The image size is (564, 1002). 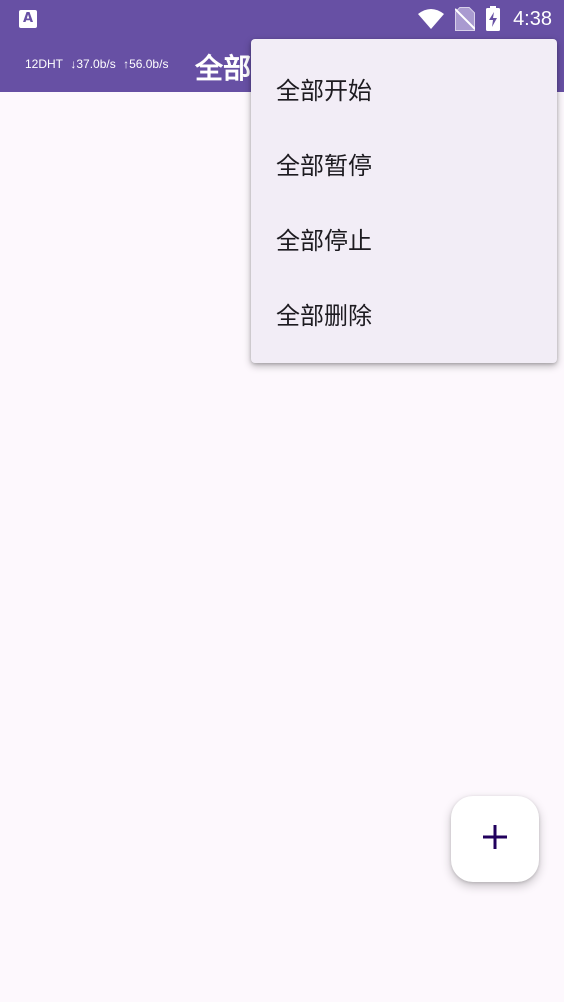 I want to click on add-task-button, so click(x=495, y=839).